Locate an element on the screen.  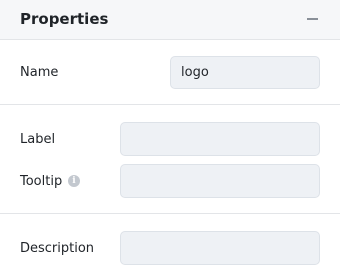
description-input is located at coordinates (220, 248).